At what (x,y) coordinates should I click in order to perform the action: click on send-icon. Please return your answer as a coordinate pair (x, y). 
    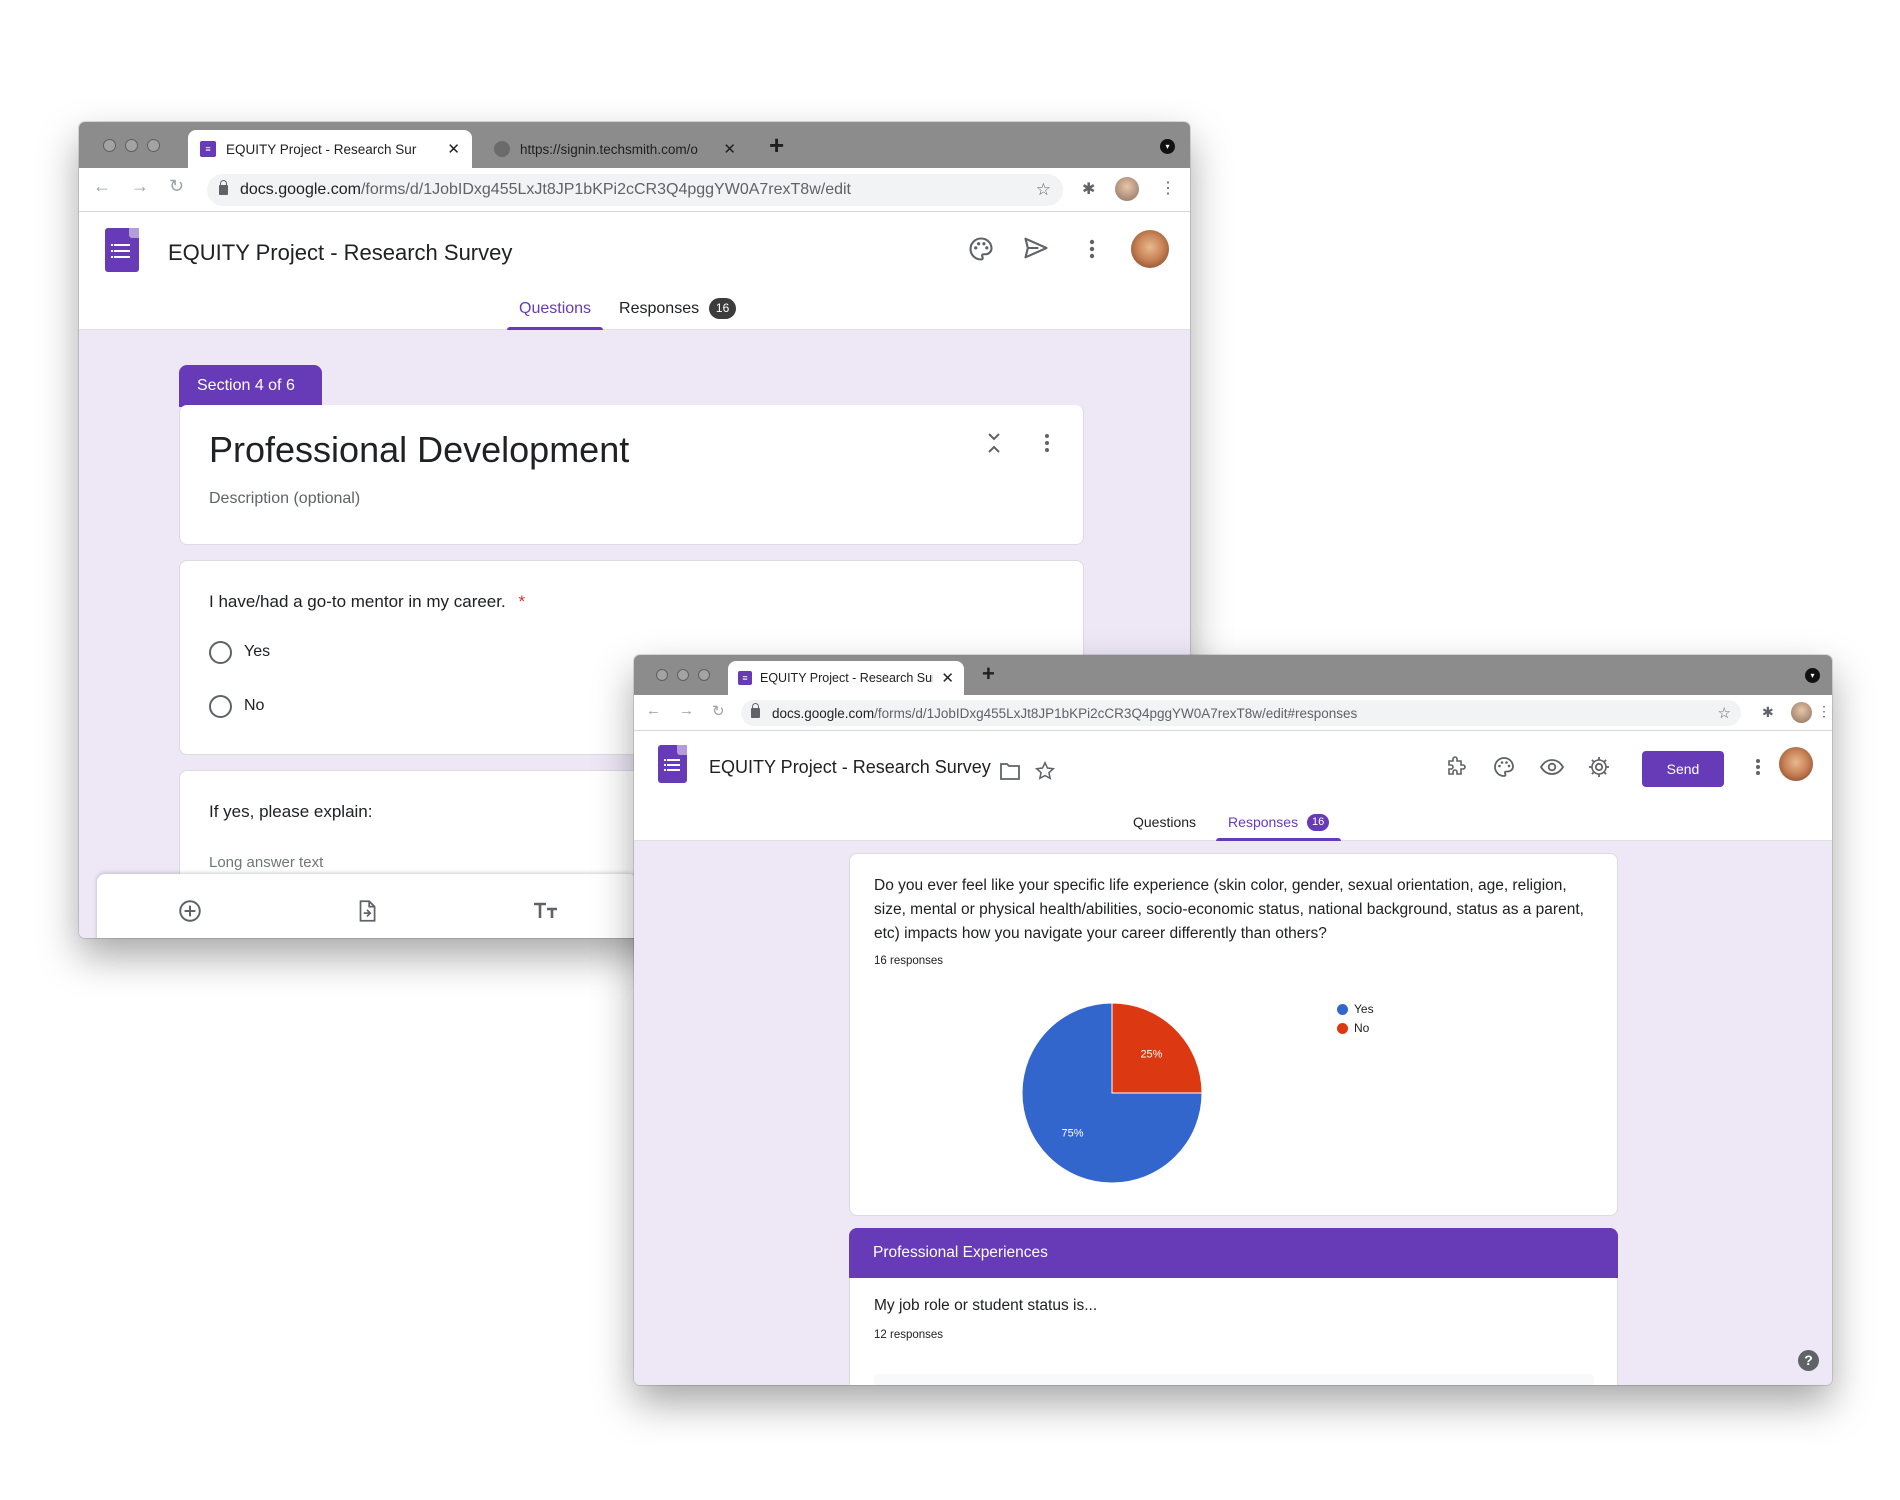
    Looking at the image, I should click on (1036, 248).